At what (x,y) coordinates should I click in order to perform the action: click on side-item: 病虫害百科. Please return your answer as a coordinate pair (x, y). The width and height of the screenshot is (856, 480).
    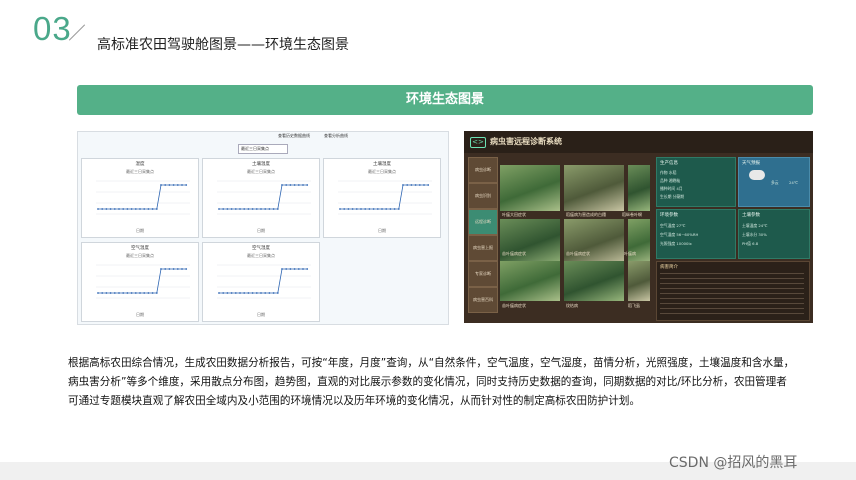
    Looking at the image, I should click on (483, 300).